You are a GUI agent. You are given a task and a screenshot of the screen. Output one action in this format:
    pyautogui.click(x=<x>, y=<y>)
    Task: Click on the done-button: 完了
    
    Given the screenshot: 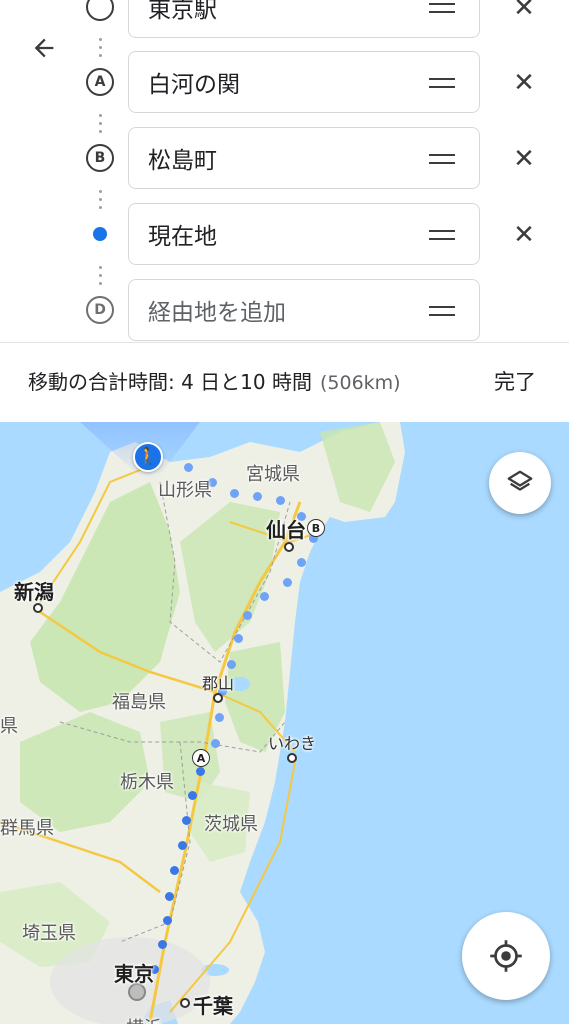 What is the action you would take?
    pyautogui.click(x=515, y=381)
    